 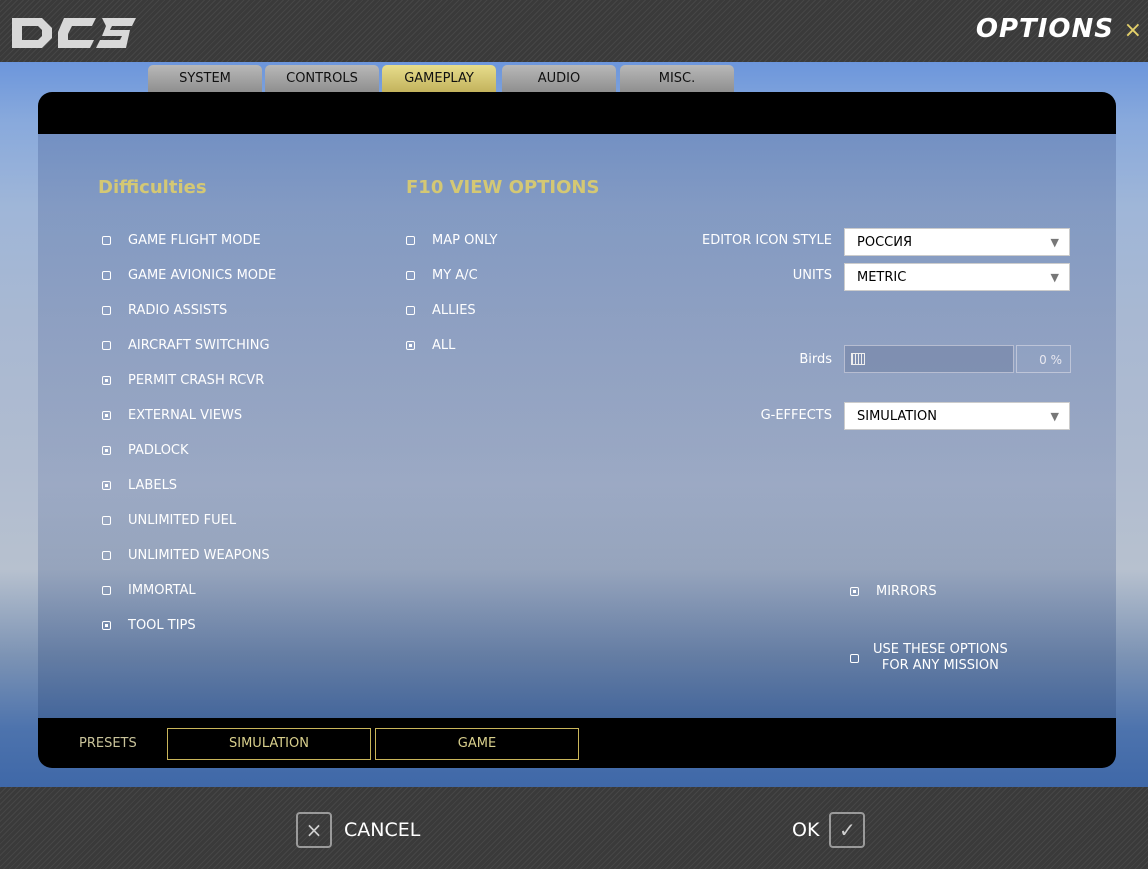 I want to click on units-value: METRIC, so click(x=882, y=277).